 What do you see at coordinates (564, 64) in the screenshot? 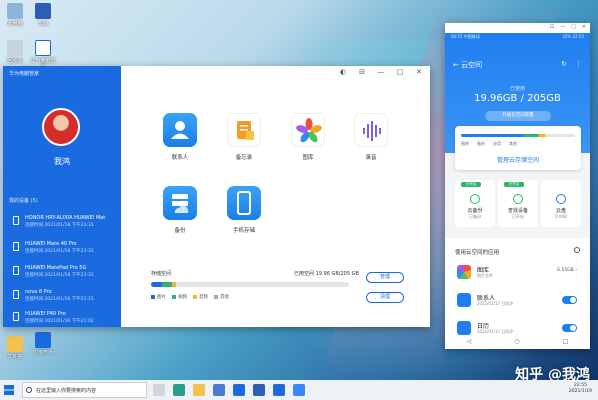
I see `refresh-icon: ↻` at bounding box center [564, 64].